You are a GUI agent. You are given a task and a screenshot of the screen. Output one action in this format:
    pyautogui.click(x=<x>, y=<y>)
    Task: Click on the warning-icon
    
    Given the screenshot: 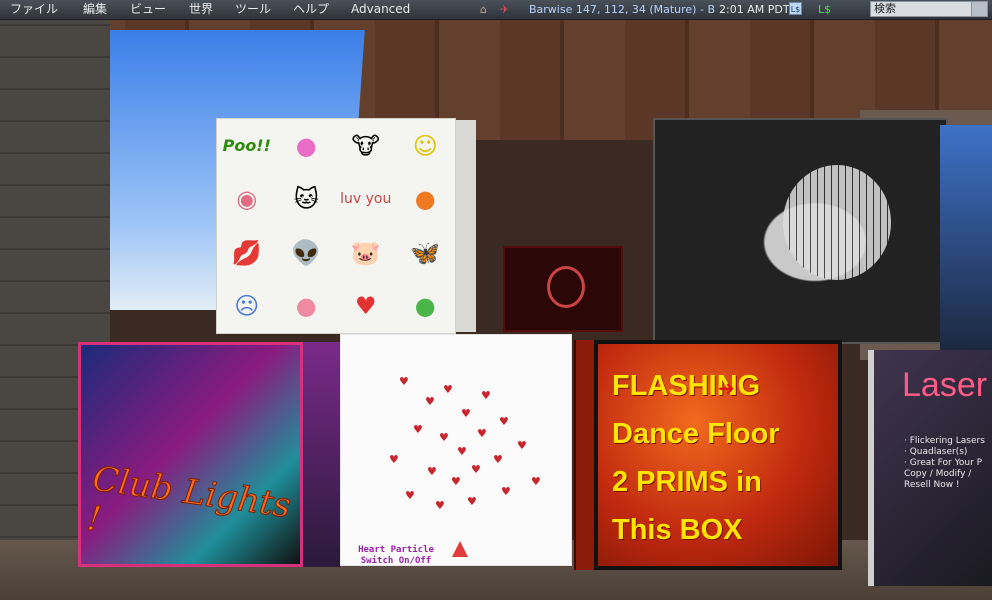 What is the action you would take?
    pyautogui.click(x=460, y=549)
    